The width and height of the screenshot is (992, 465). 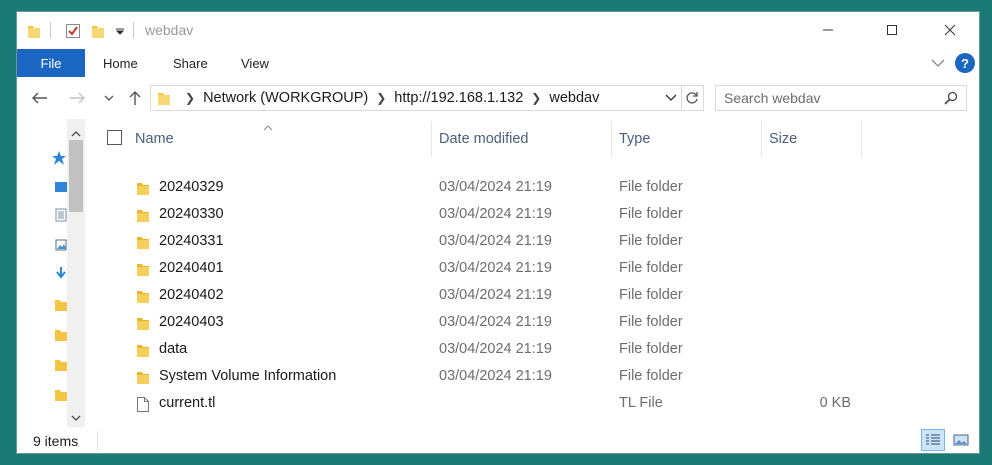 What do you see at coordinates (76, 176) in the screenshot?
I see `scrollbar-thumb` at bounding box center [76, 176].